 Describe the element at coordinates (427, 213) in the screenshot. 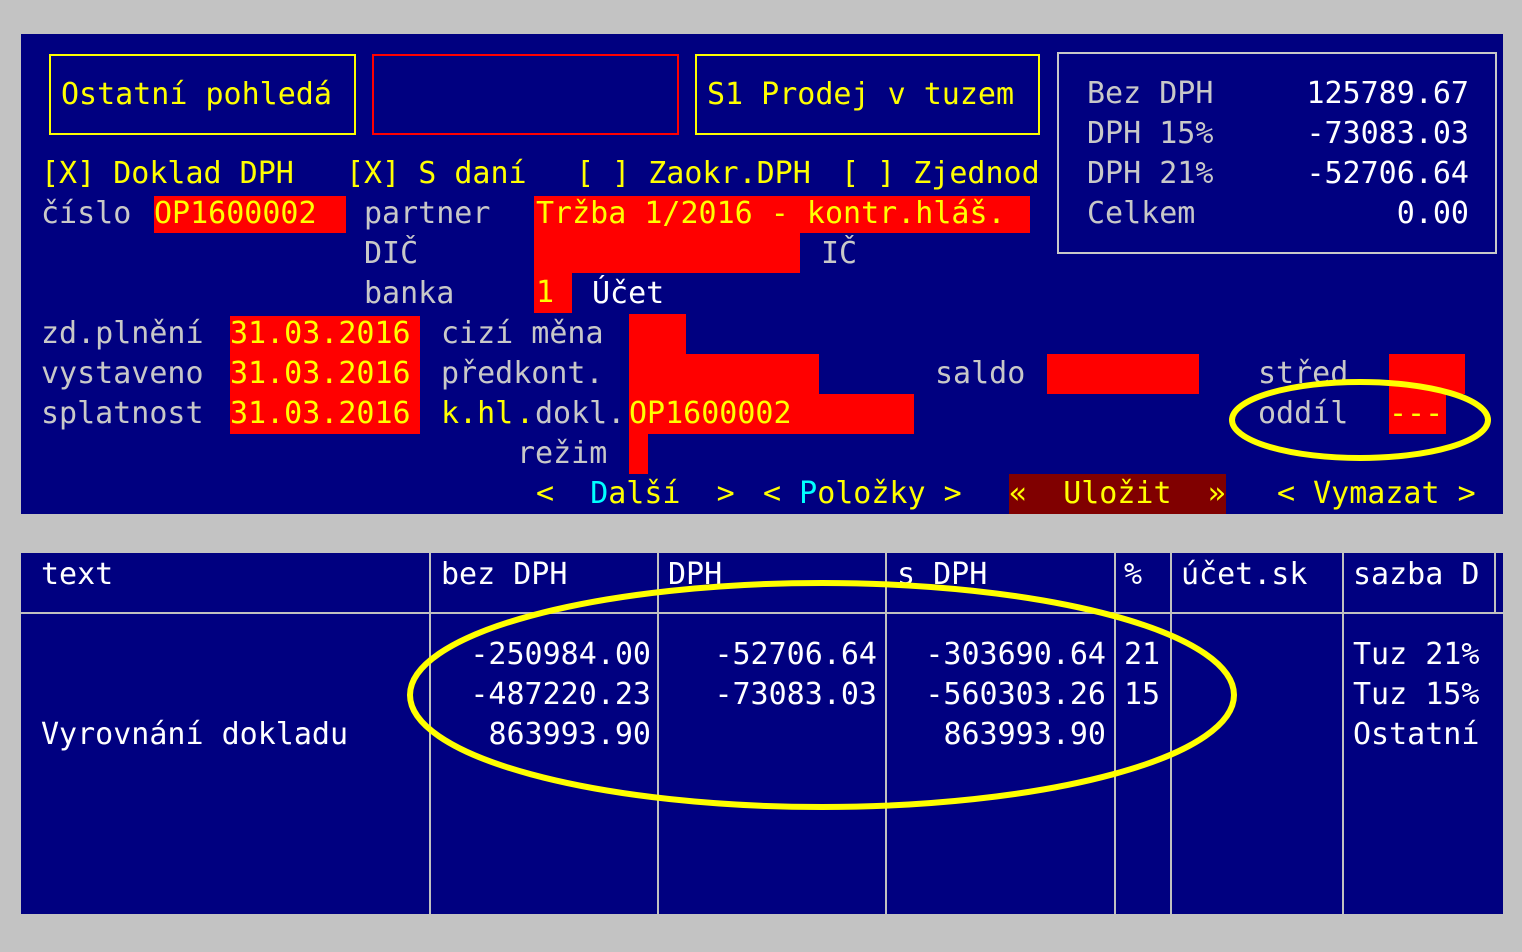

I see `partner-label: partner` at that location.